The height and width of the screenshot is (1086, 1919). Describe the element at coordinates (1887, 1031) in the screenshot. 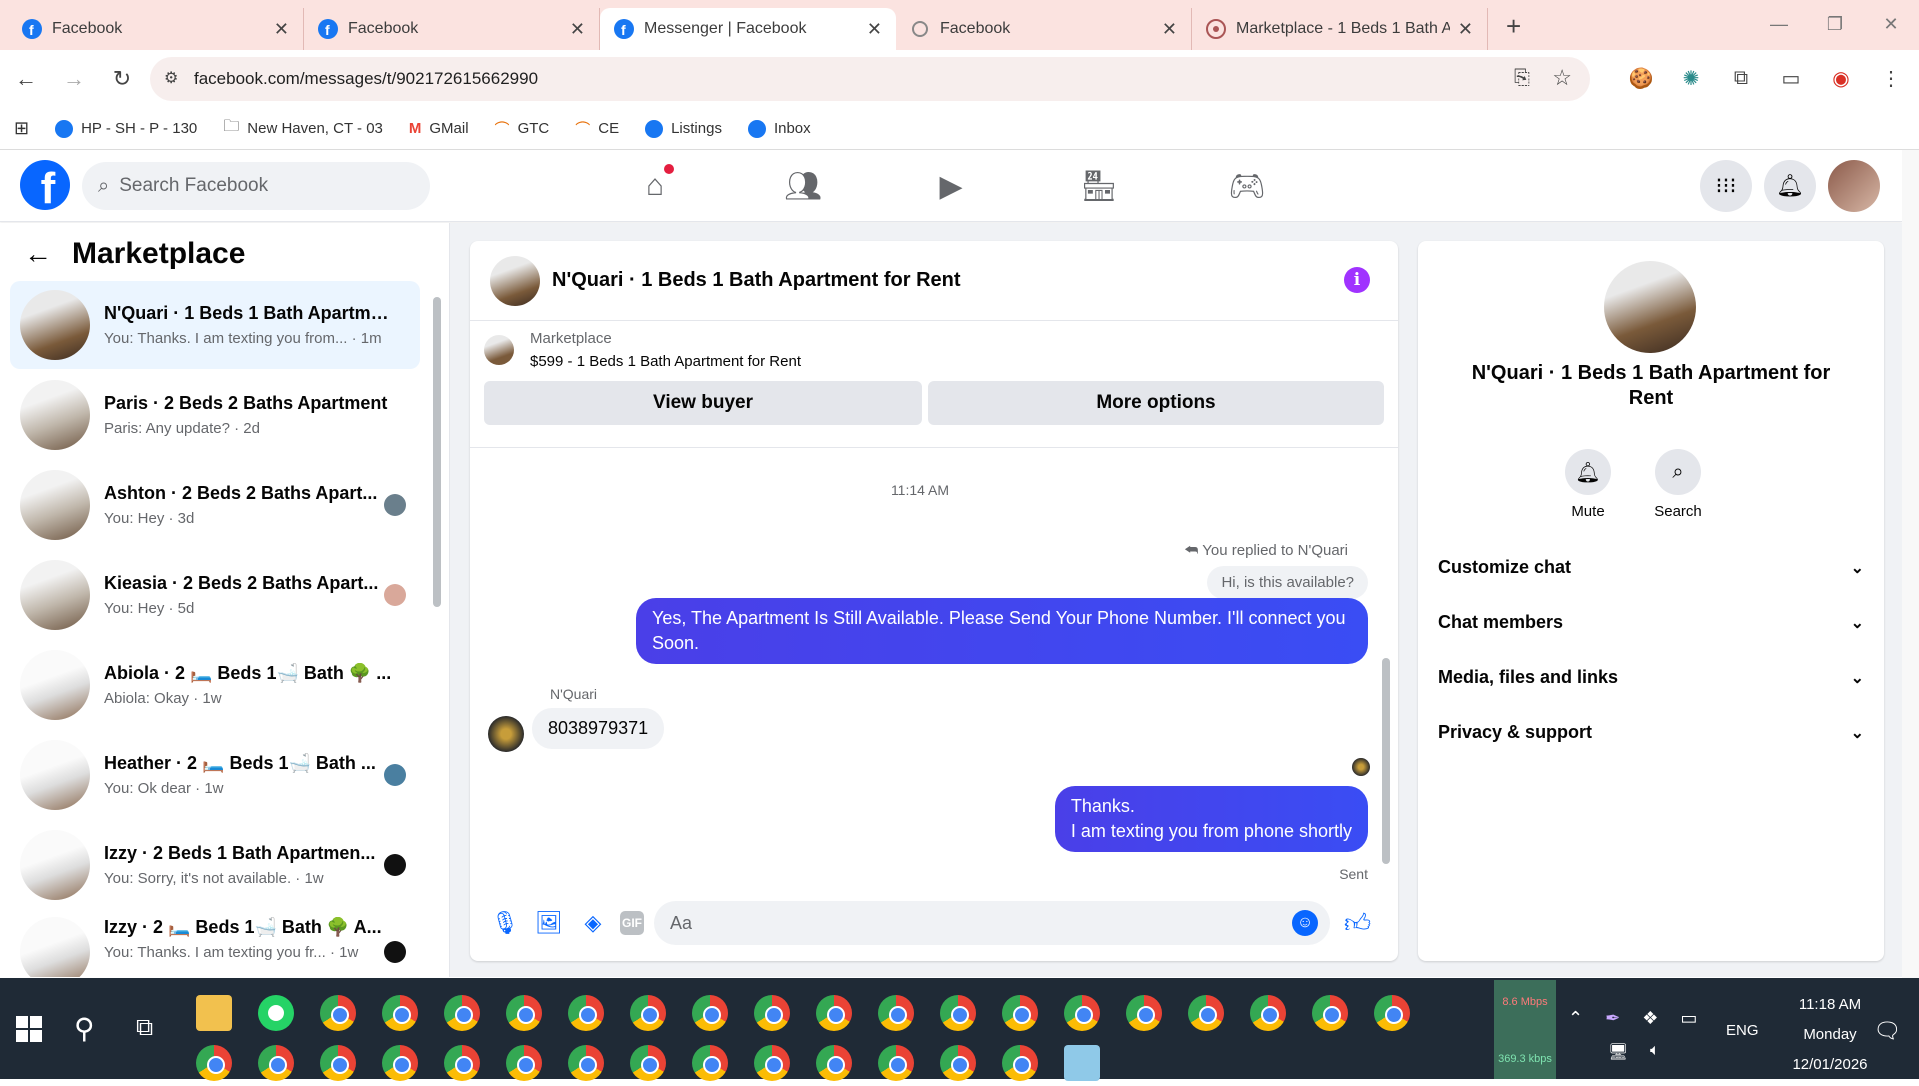

I see `notifications-icon: 🗨︎` at that location.